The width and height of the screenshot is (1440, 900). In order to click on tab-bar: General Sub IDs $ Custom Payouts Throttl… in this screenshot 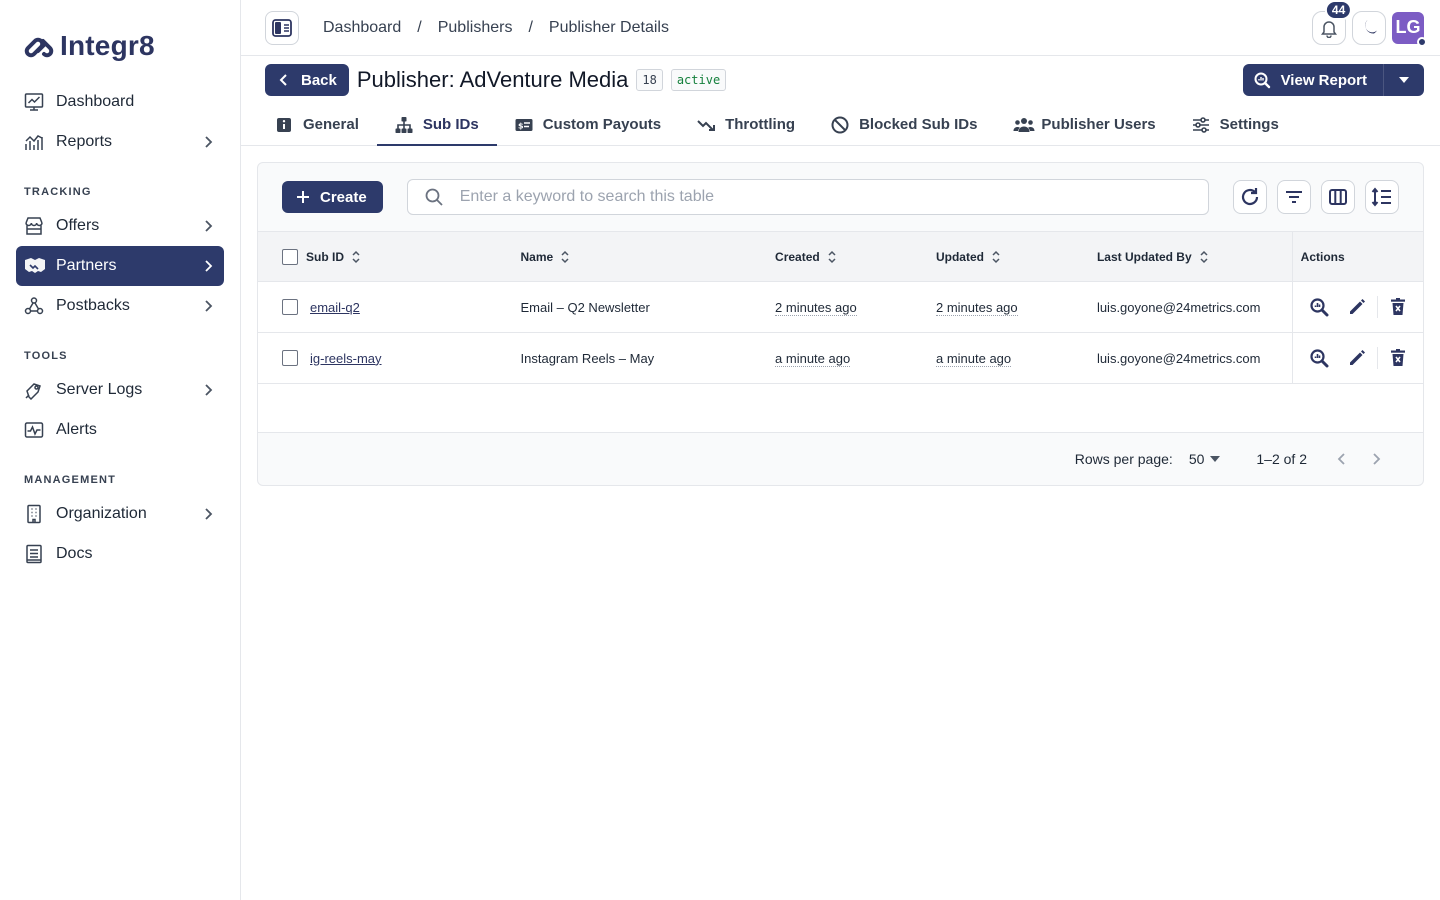, I will do `click(840, 125)`.